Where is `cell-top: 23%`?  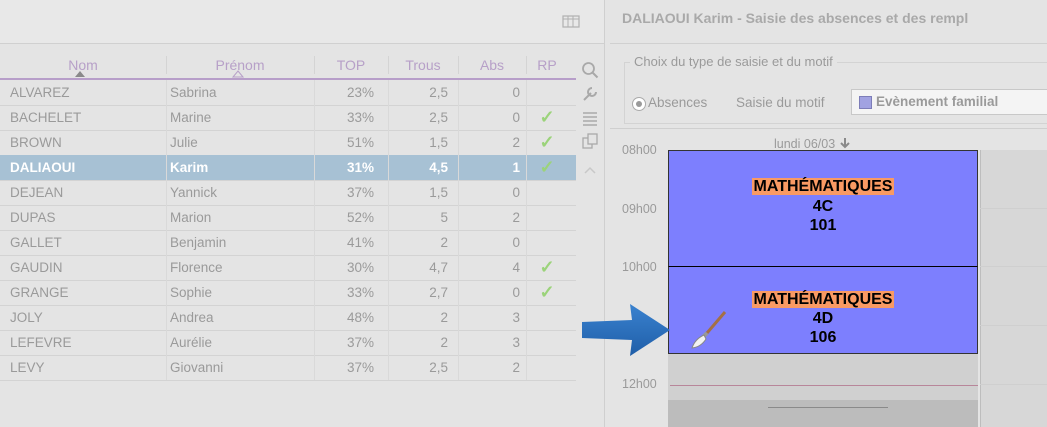
cell-top: 23% is located at coordinates (360, 92).